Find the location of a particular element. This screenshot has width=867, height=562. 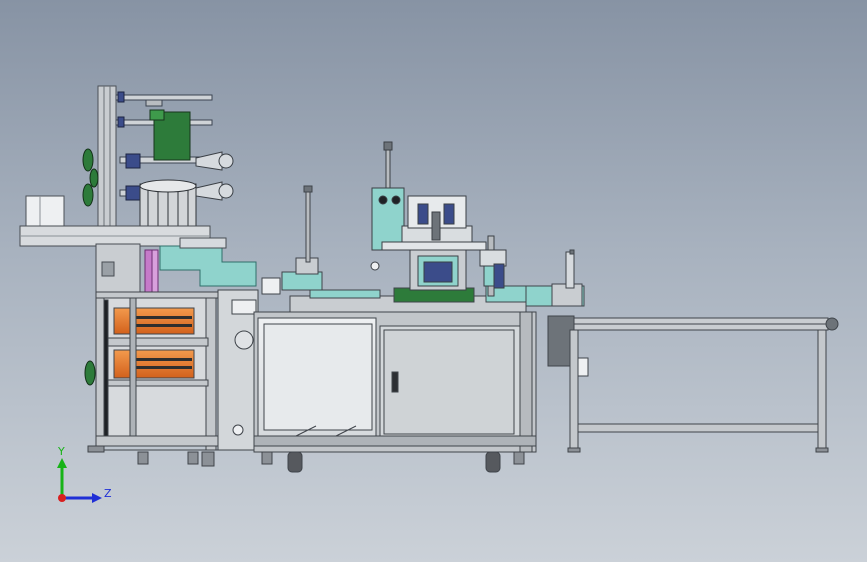

z-axis-label: Z is located at coordinates (108, 493).